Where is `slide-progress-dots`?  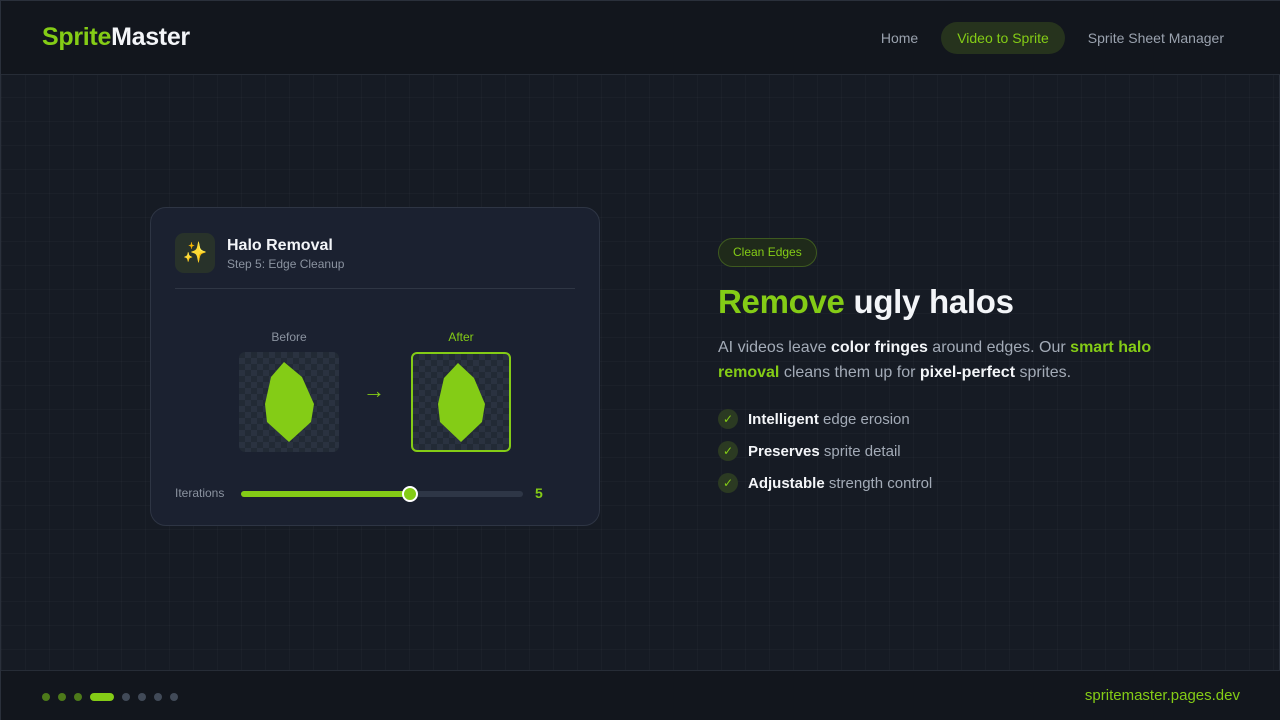
slide-progress-dots is located at coordinates (114, 697).